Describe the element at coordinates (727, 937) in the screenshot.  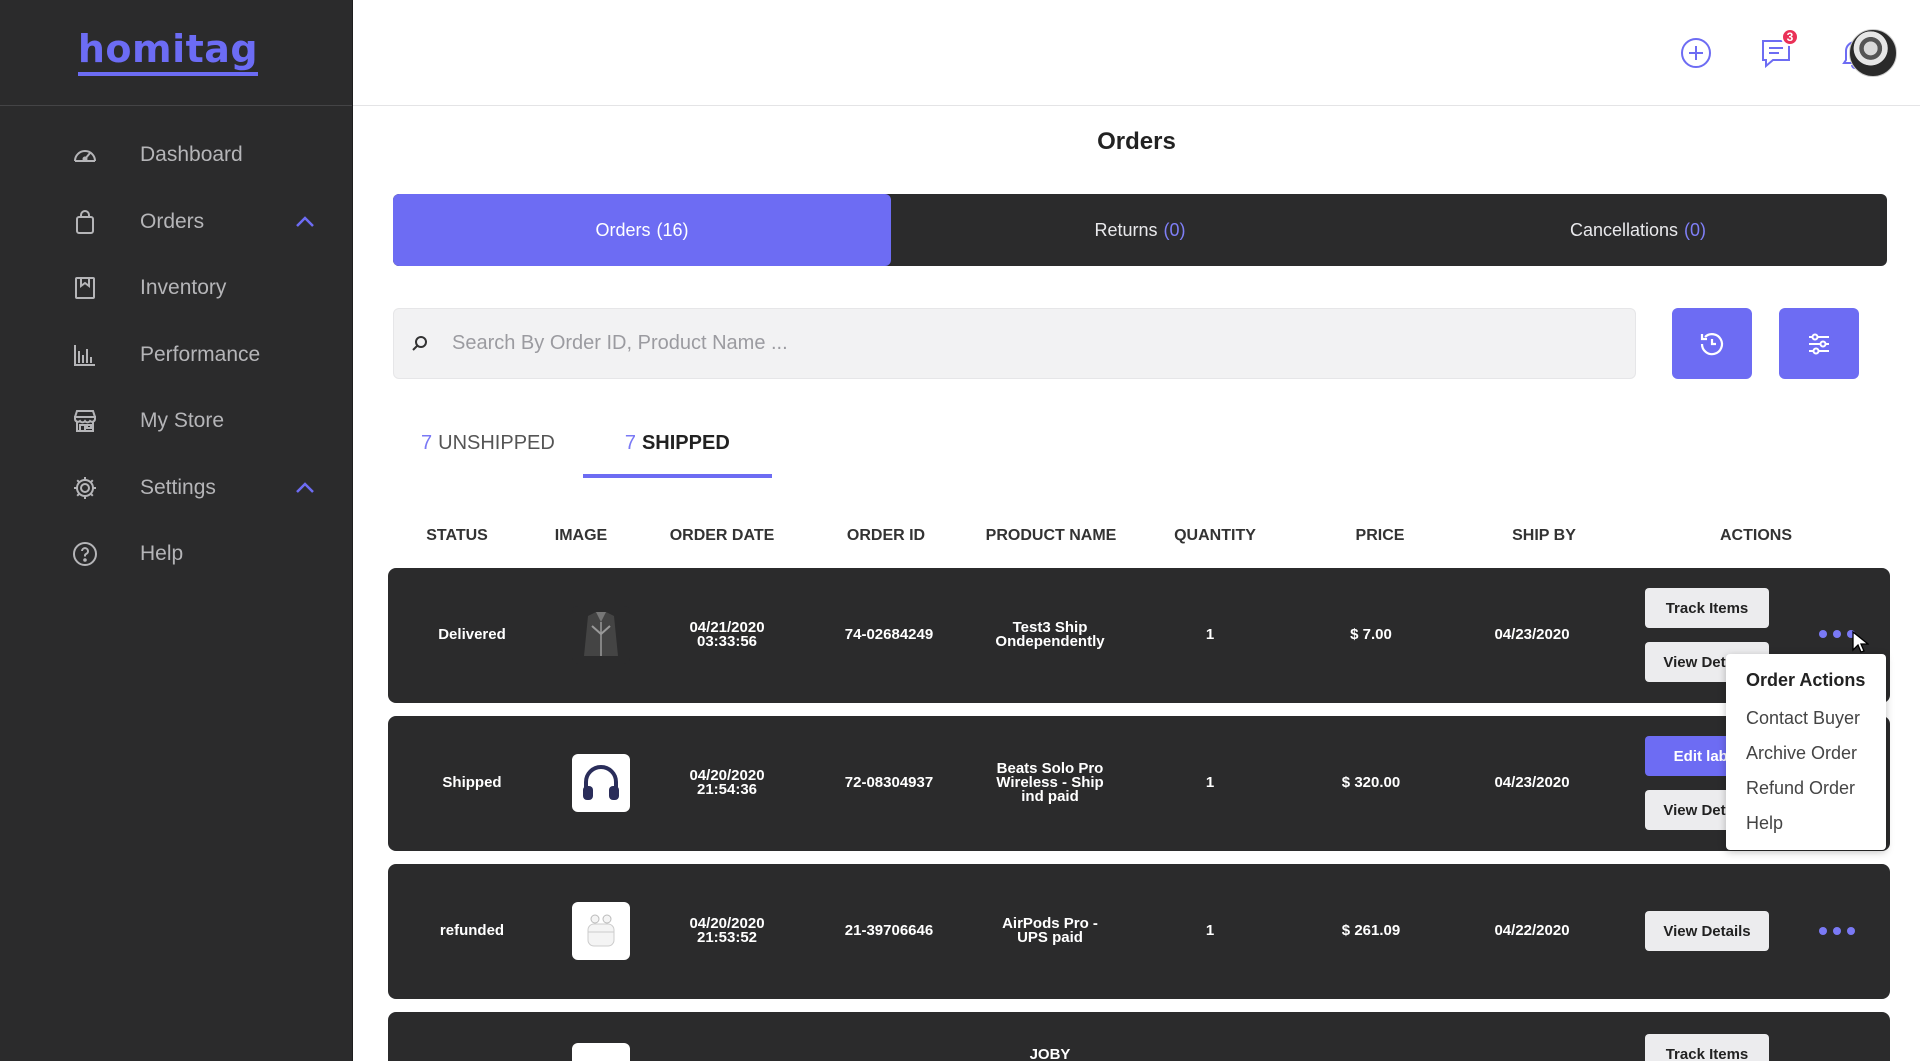
I see `order-time: 21:53:52` at that location.